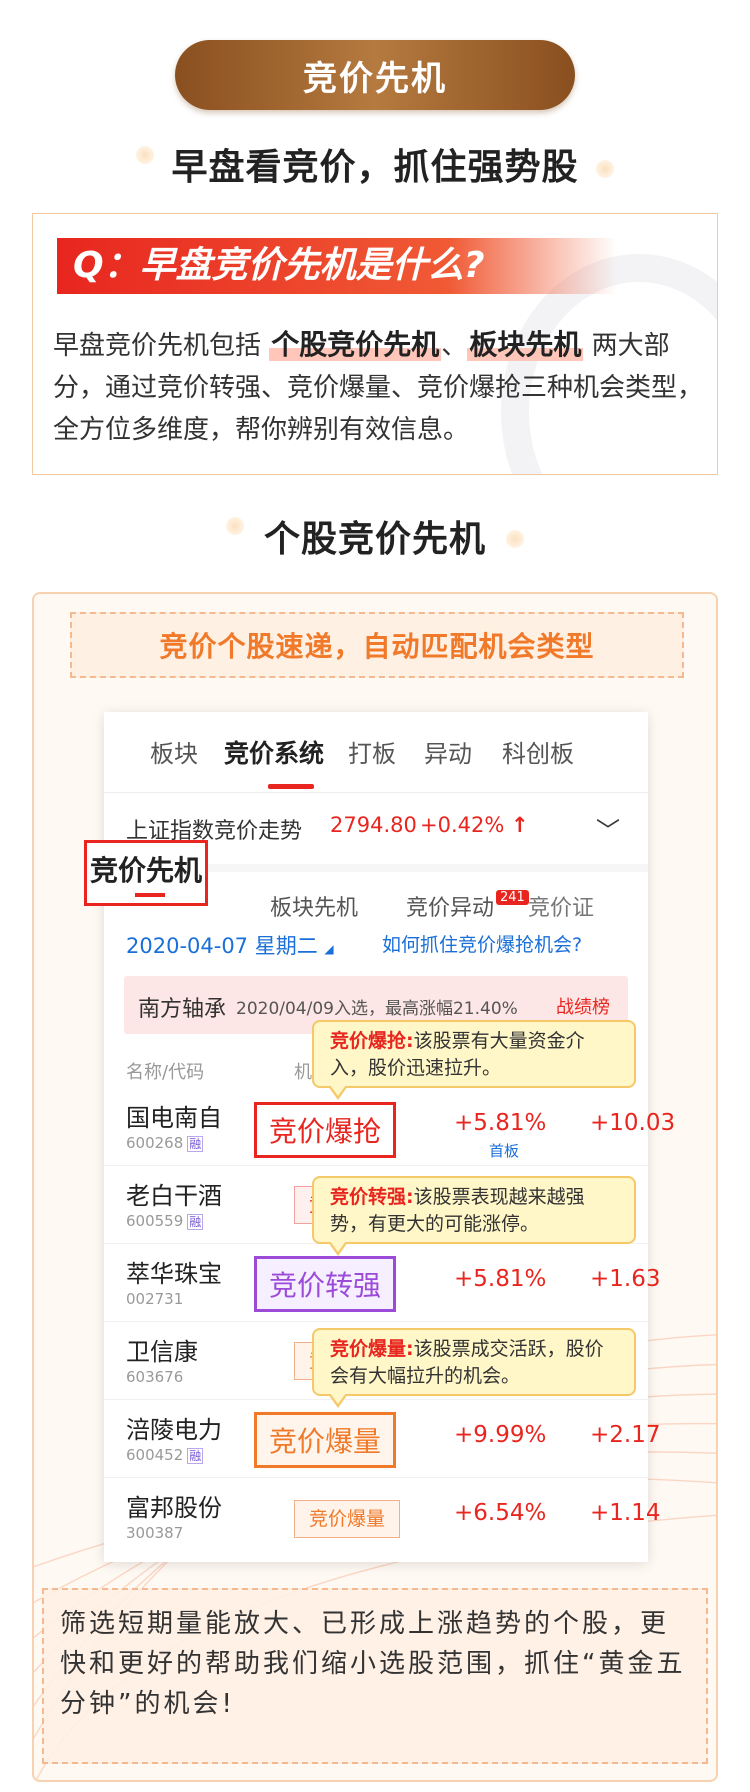 The image size is (750, 1792). What do you see at coordinates (376, 950) in the screenshot?
I see `date-row: 2020-04-07 星期二 ◢ 如何抓住竞价爆抢机会?` at bounding box center [376, 950].